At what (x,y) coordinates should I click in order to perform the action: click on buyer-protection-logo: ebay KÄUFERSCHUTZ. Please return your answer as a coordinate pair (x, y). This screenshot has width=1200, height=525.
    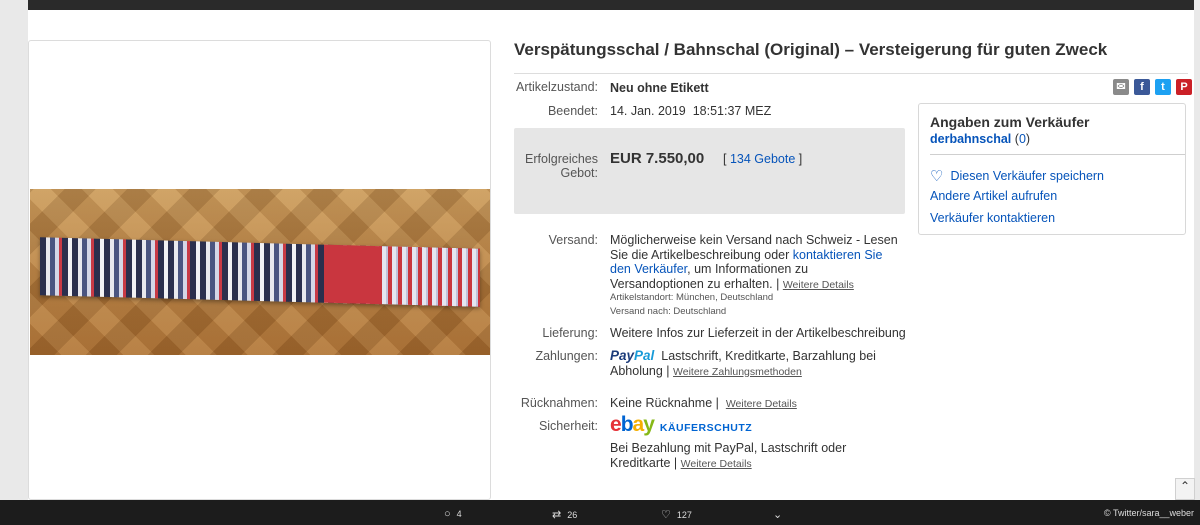
    Looking at the image, I should click on (681, 425).